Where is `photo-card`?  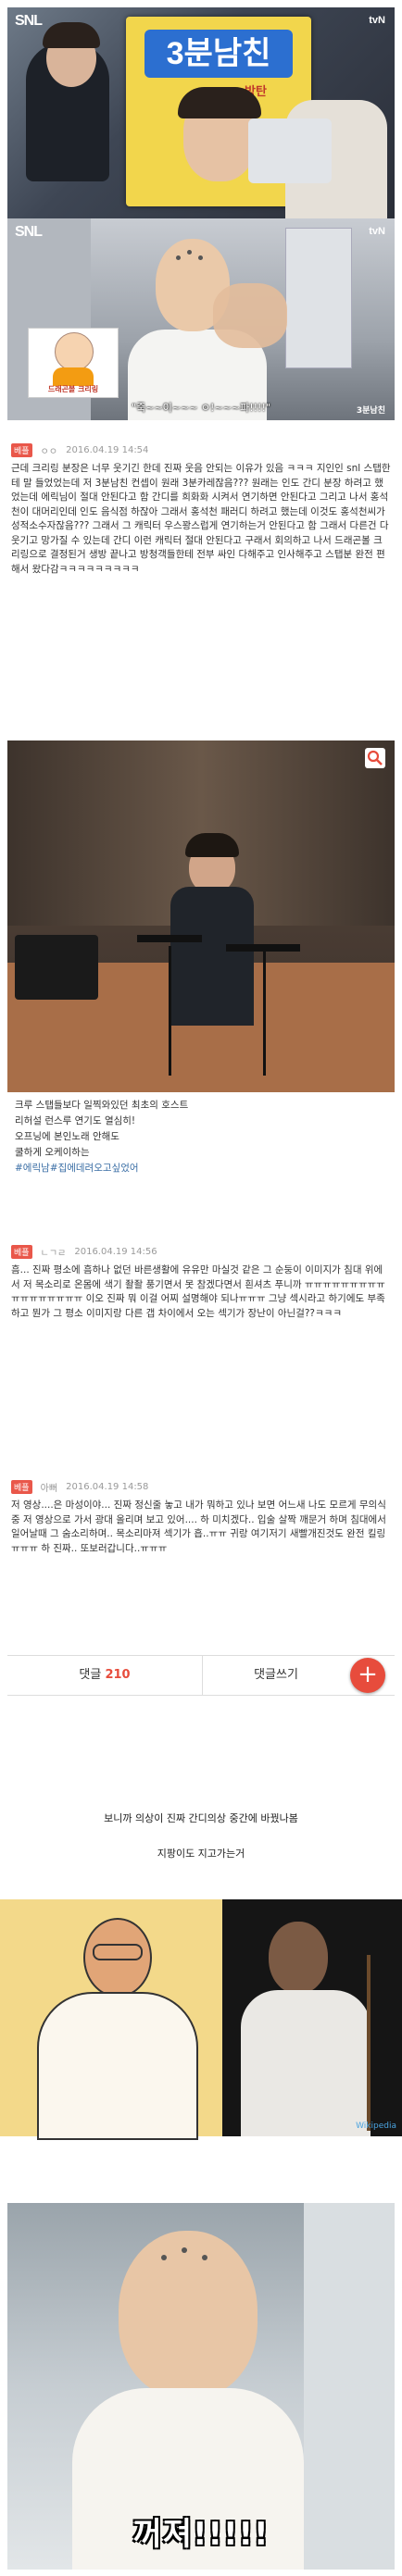 photo-card is located at coordinates (290, 150).